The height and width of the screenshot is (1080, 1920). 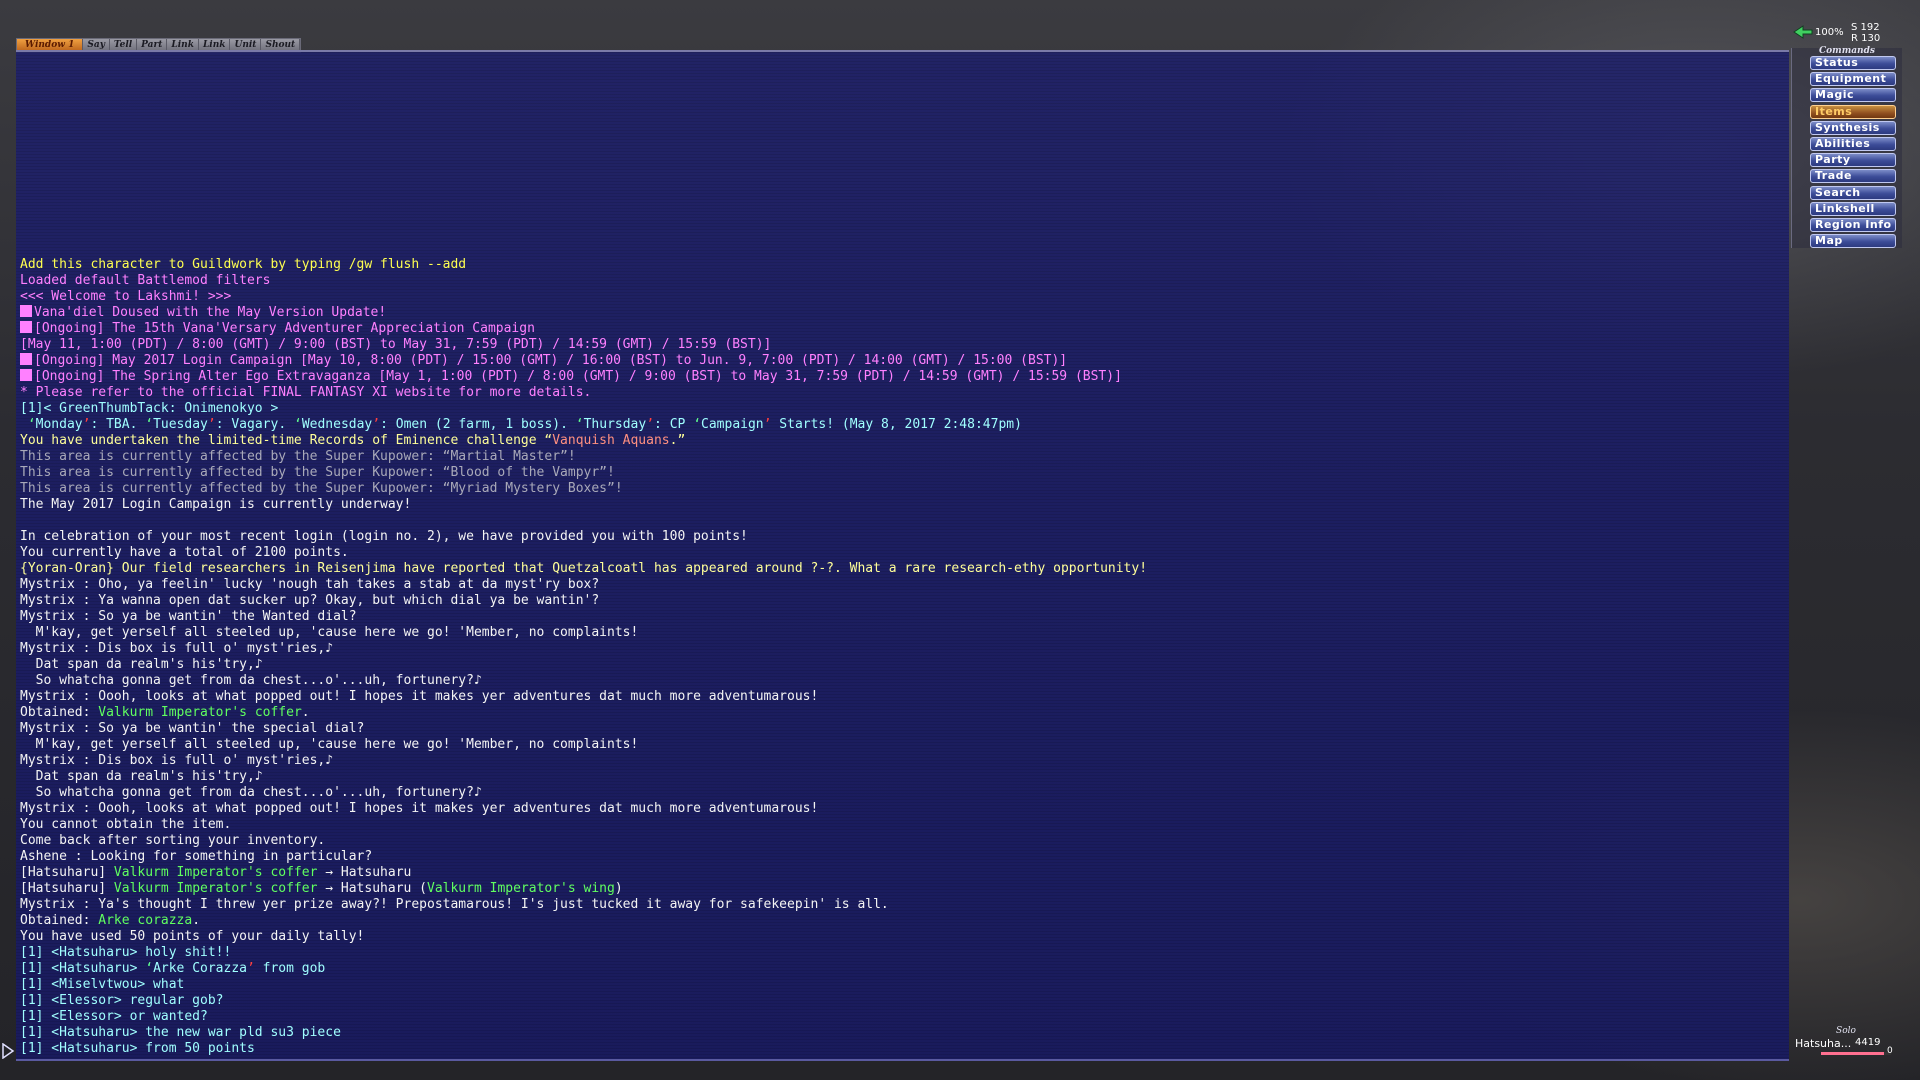 I want to click on command-region-info: Region Info, so click(x=1853, y=225).